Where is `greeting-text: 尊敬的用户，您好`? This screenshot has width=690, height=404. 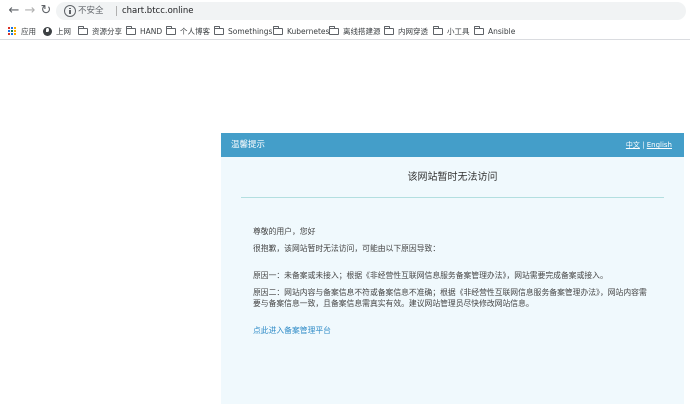
greeting-text: 尊敬的用户，您好 is located at coordinates (284, 231).